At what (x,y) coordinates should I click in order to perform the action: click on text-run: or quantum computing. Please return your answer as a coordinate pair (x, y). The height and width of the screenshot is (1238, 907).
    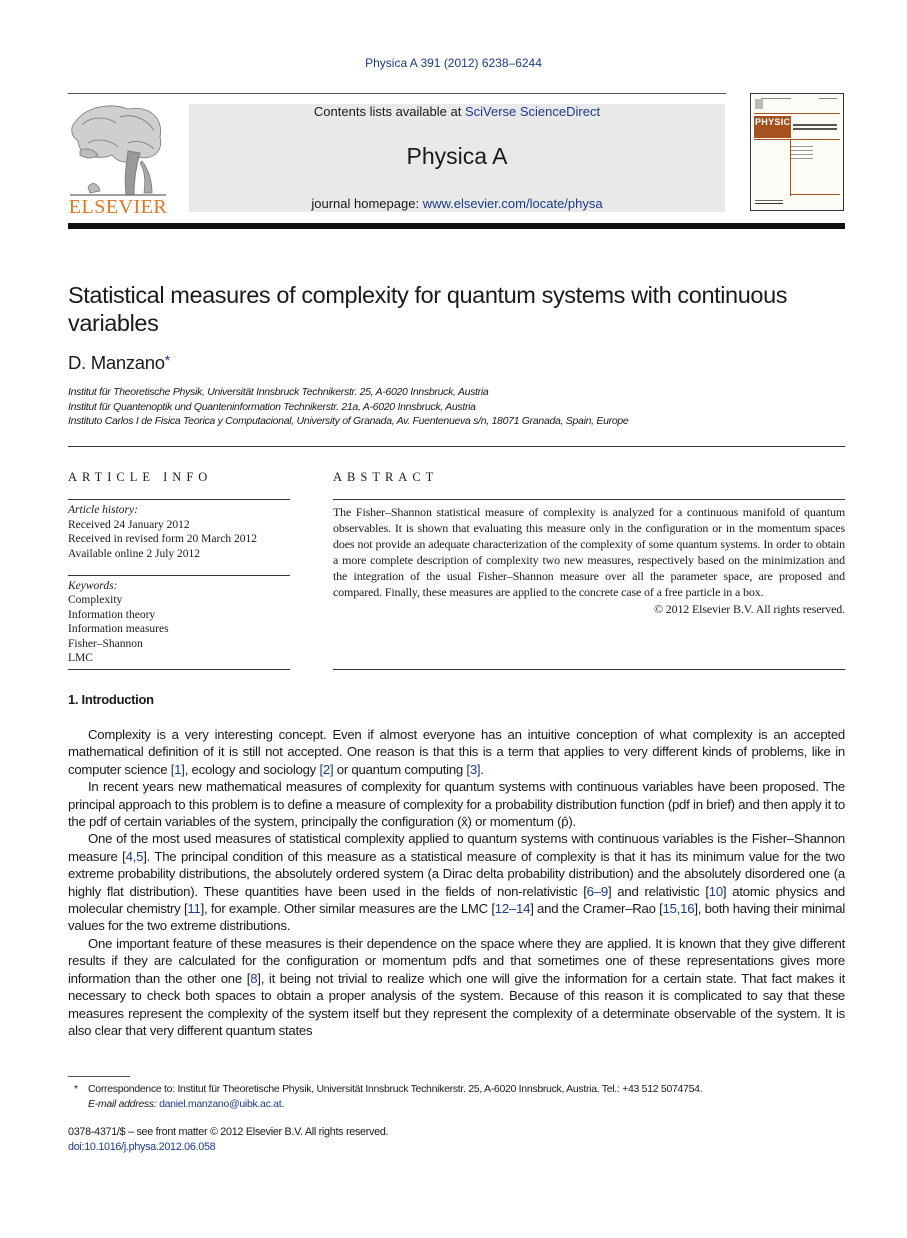
    Looking at the image, I should click on (400, 769).